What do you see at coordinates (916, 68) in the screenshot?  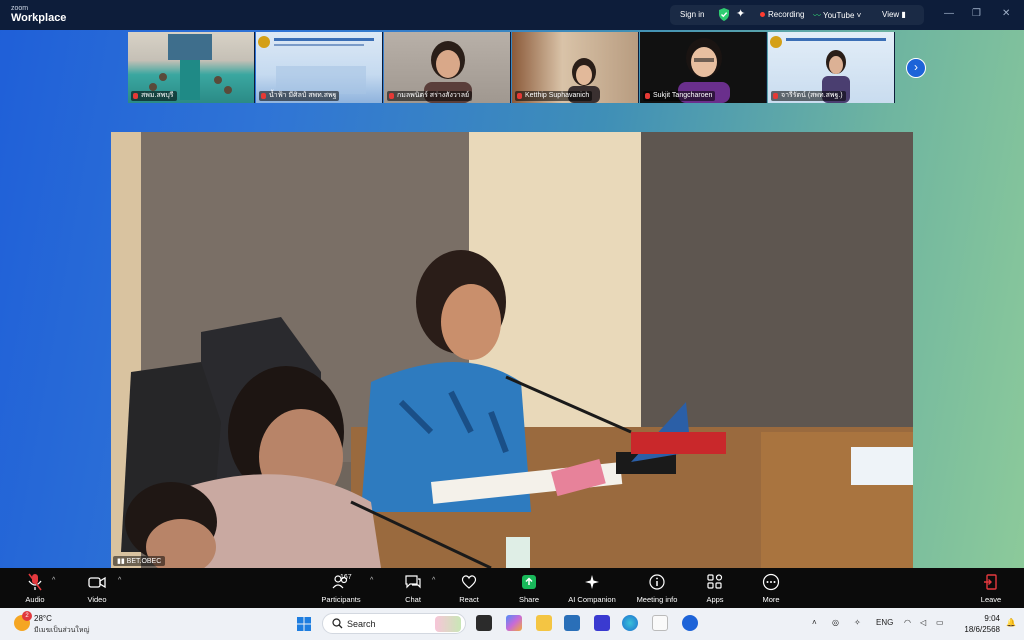 I see `next-page-chevron-icon: ›` at bounding box center [916, 68].